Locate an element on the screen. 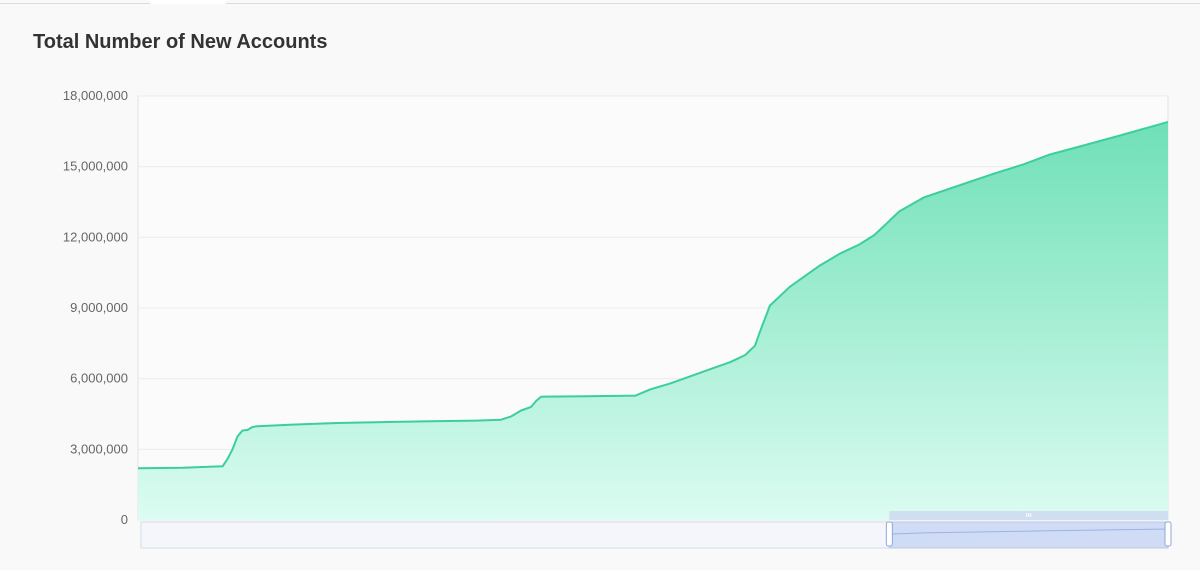 This screenshot has width=1200, height=570. datazoom-handle-left is located at coordinates (889, 534).